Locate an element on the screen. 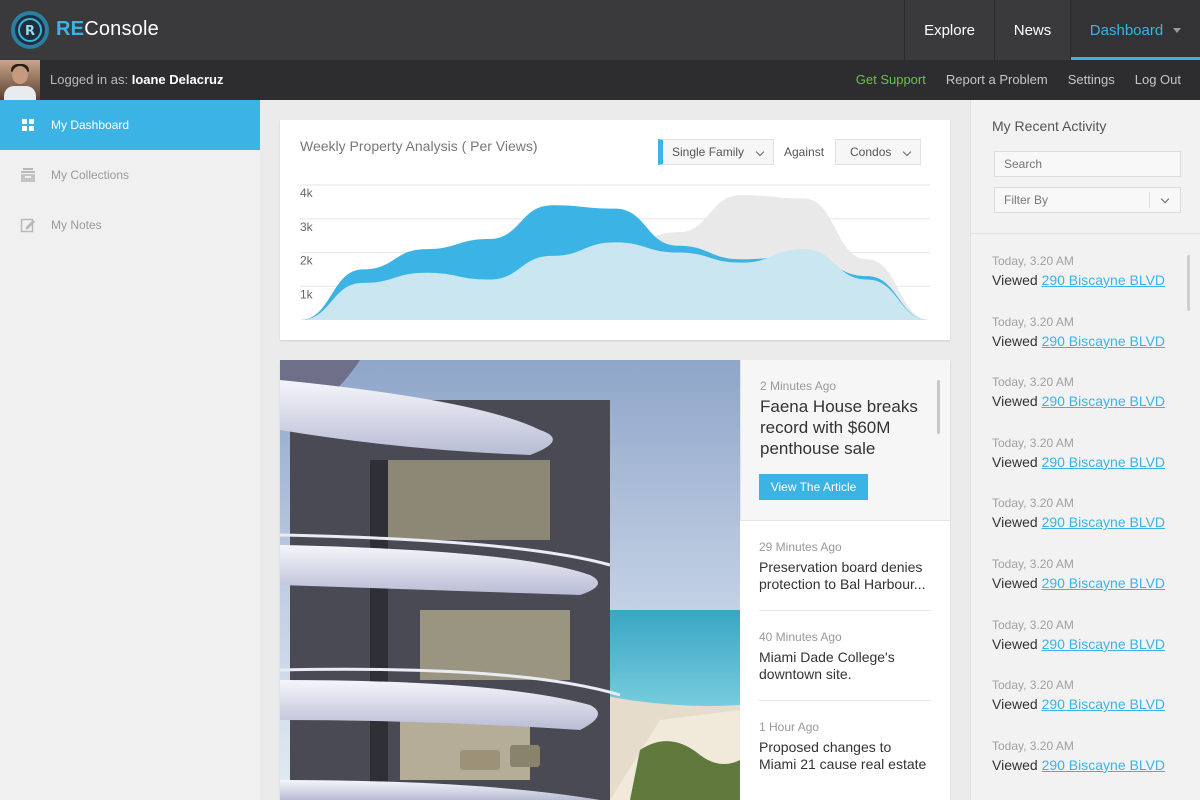  sidebar-item-label: My Collections is located at coordinates (90, 175).